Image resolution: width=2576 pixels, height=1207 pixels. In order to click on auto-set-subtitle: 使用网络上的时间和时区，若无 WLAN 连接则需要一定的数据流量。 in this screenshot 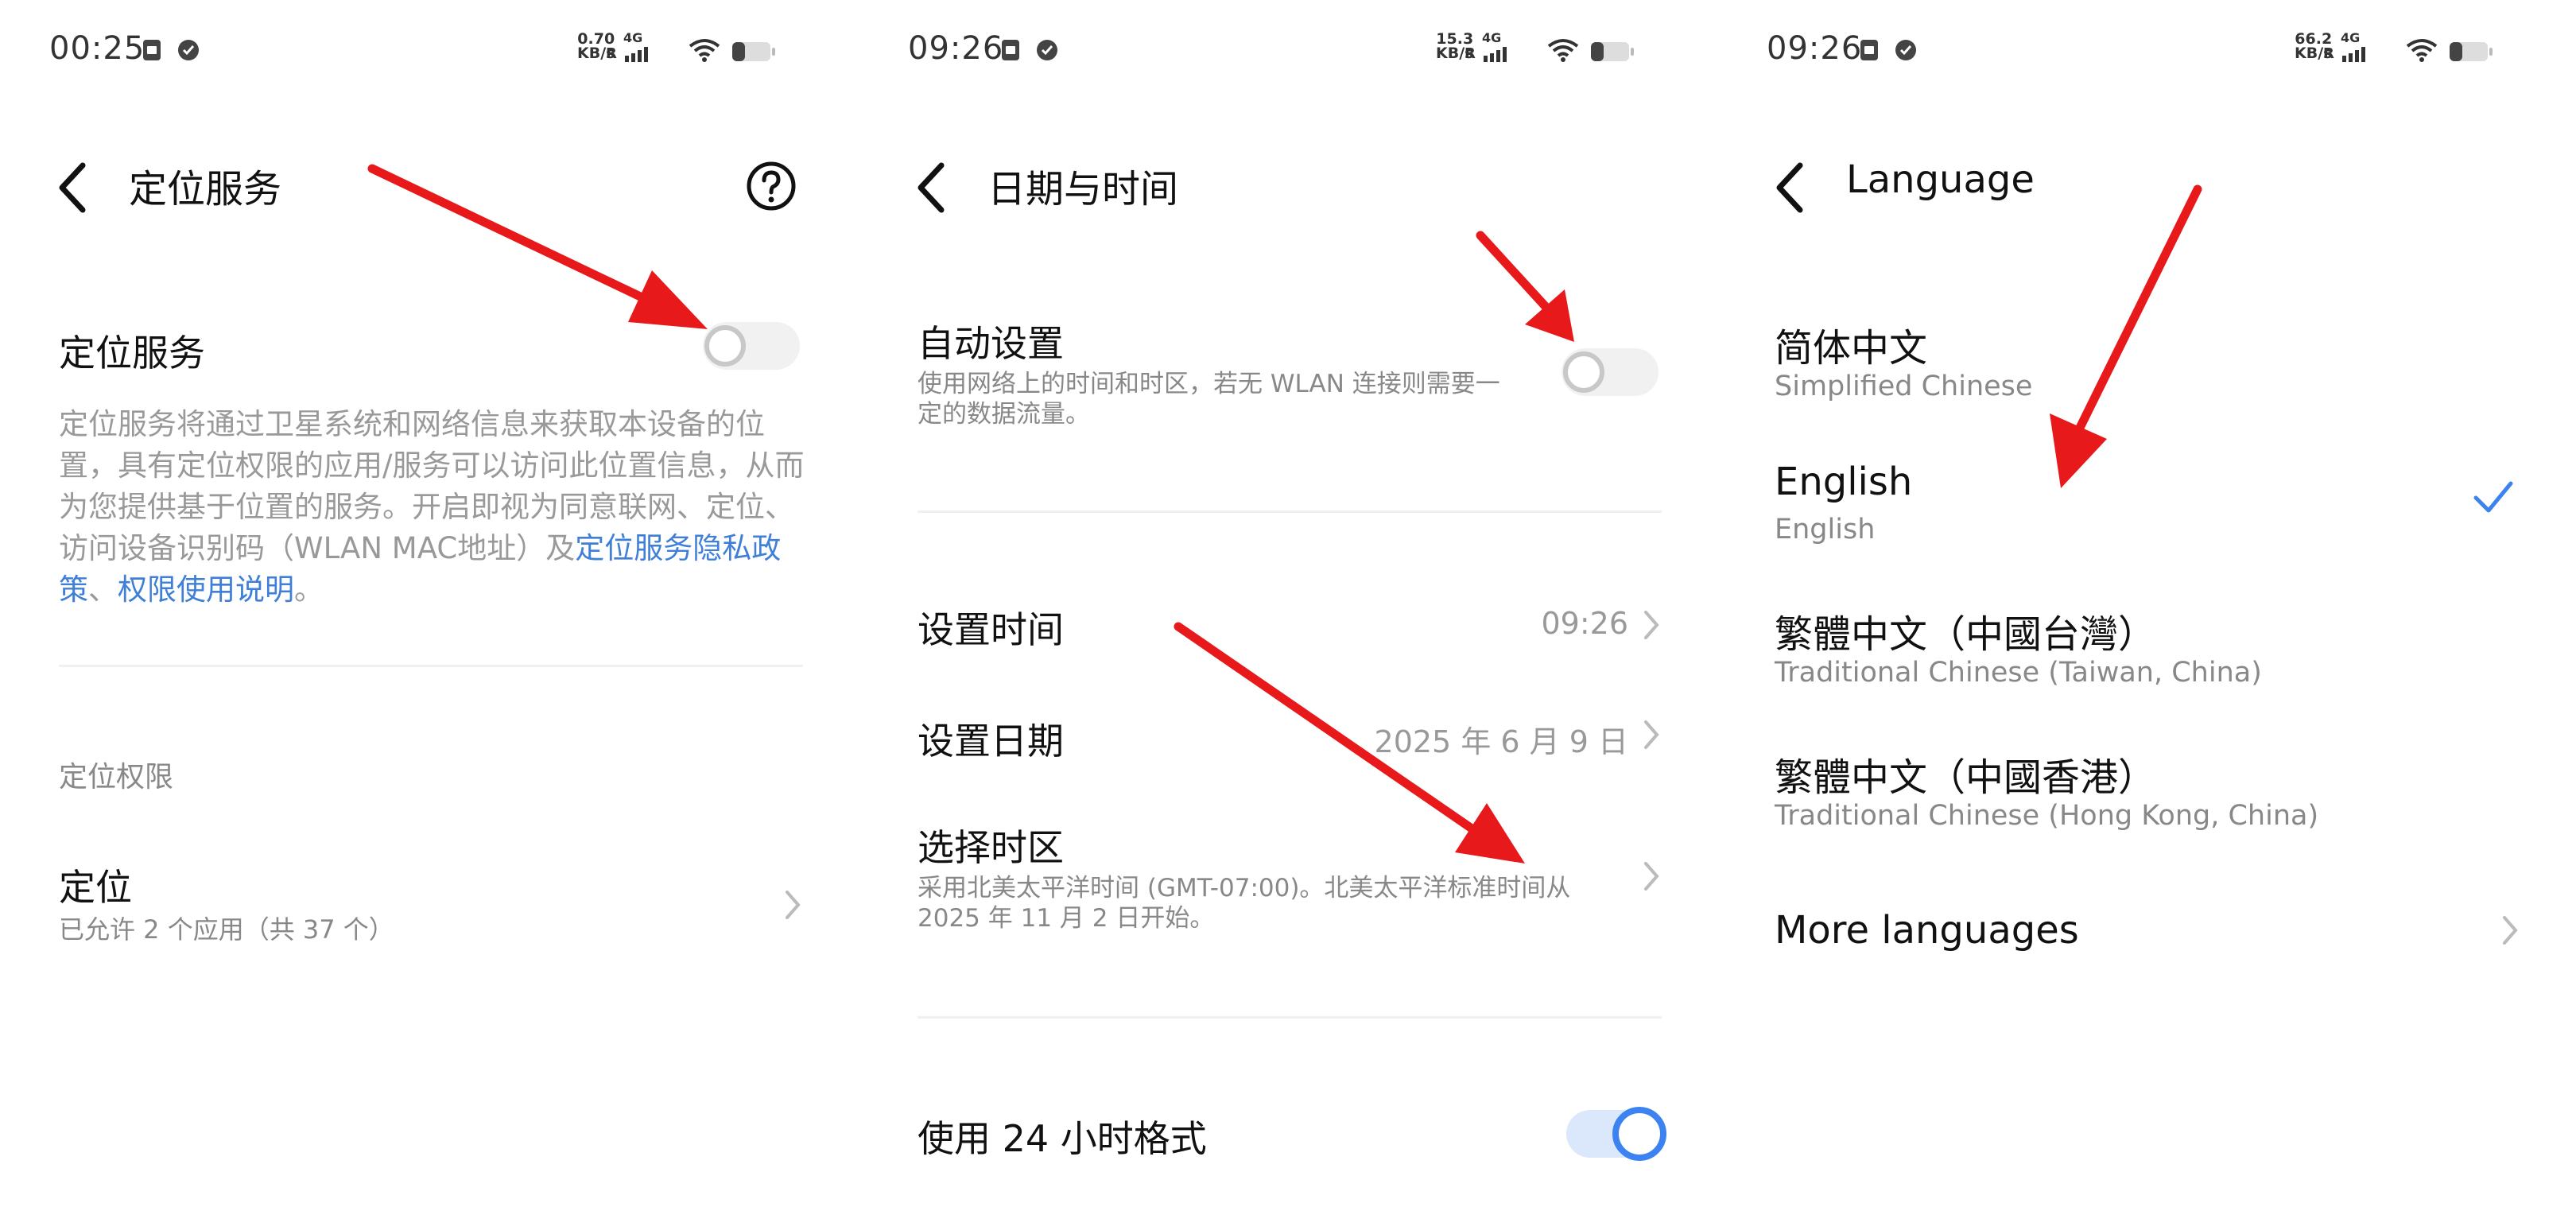, I will do `click(1209, 399)`.